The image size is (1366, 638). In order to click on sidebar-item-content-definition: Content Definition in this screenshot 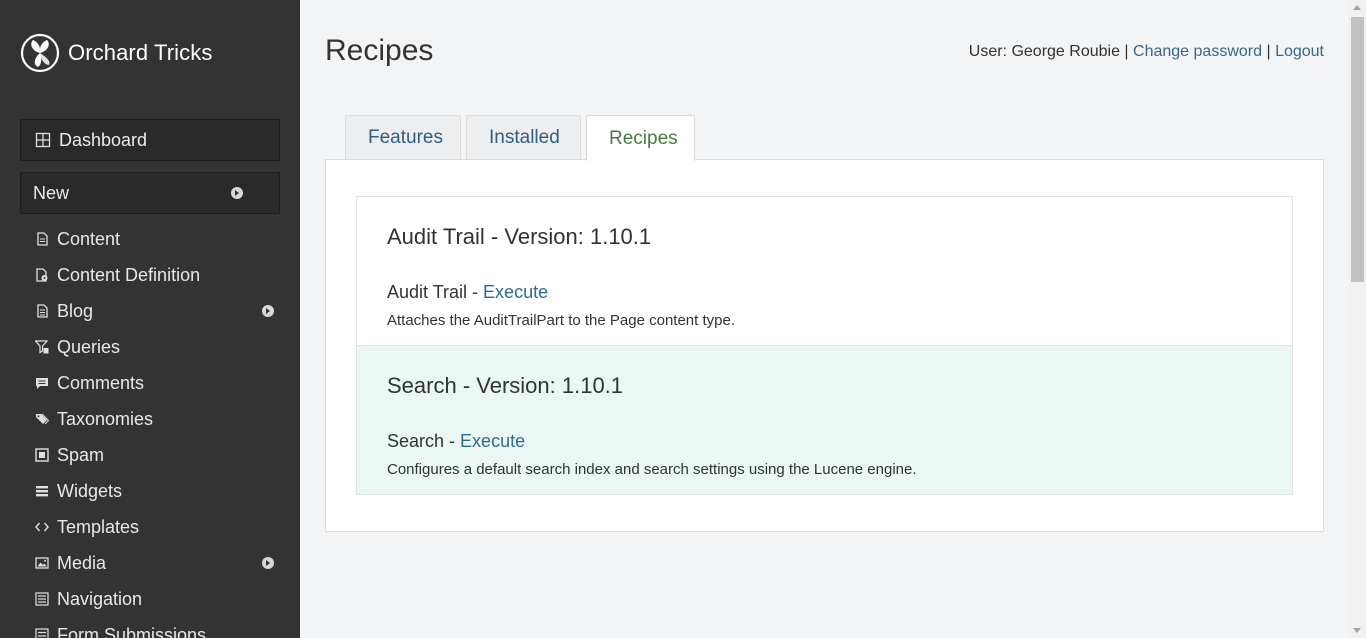, I will do `click(150, 275)`.